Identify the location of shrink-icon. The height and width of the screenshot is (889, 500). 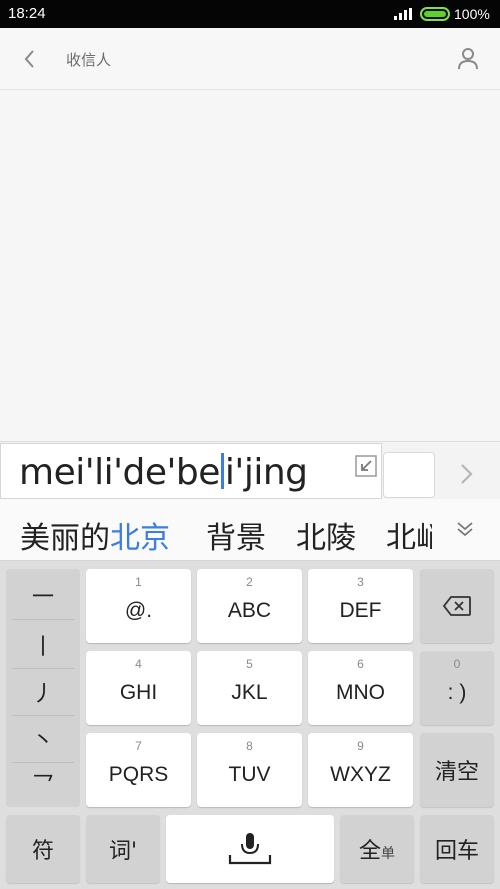
(366, 466).